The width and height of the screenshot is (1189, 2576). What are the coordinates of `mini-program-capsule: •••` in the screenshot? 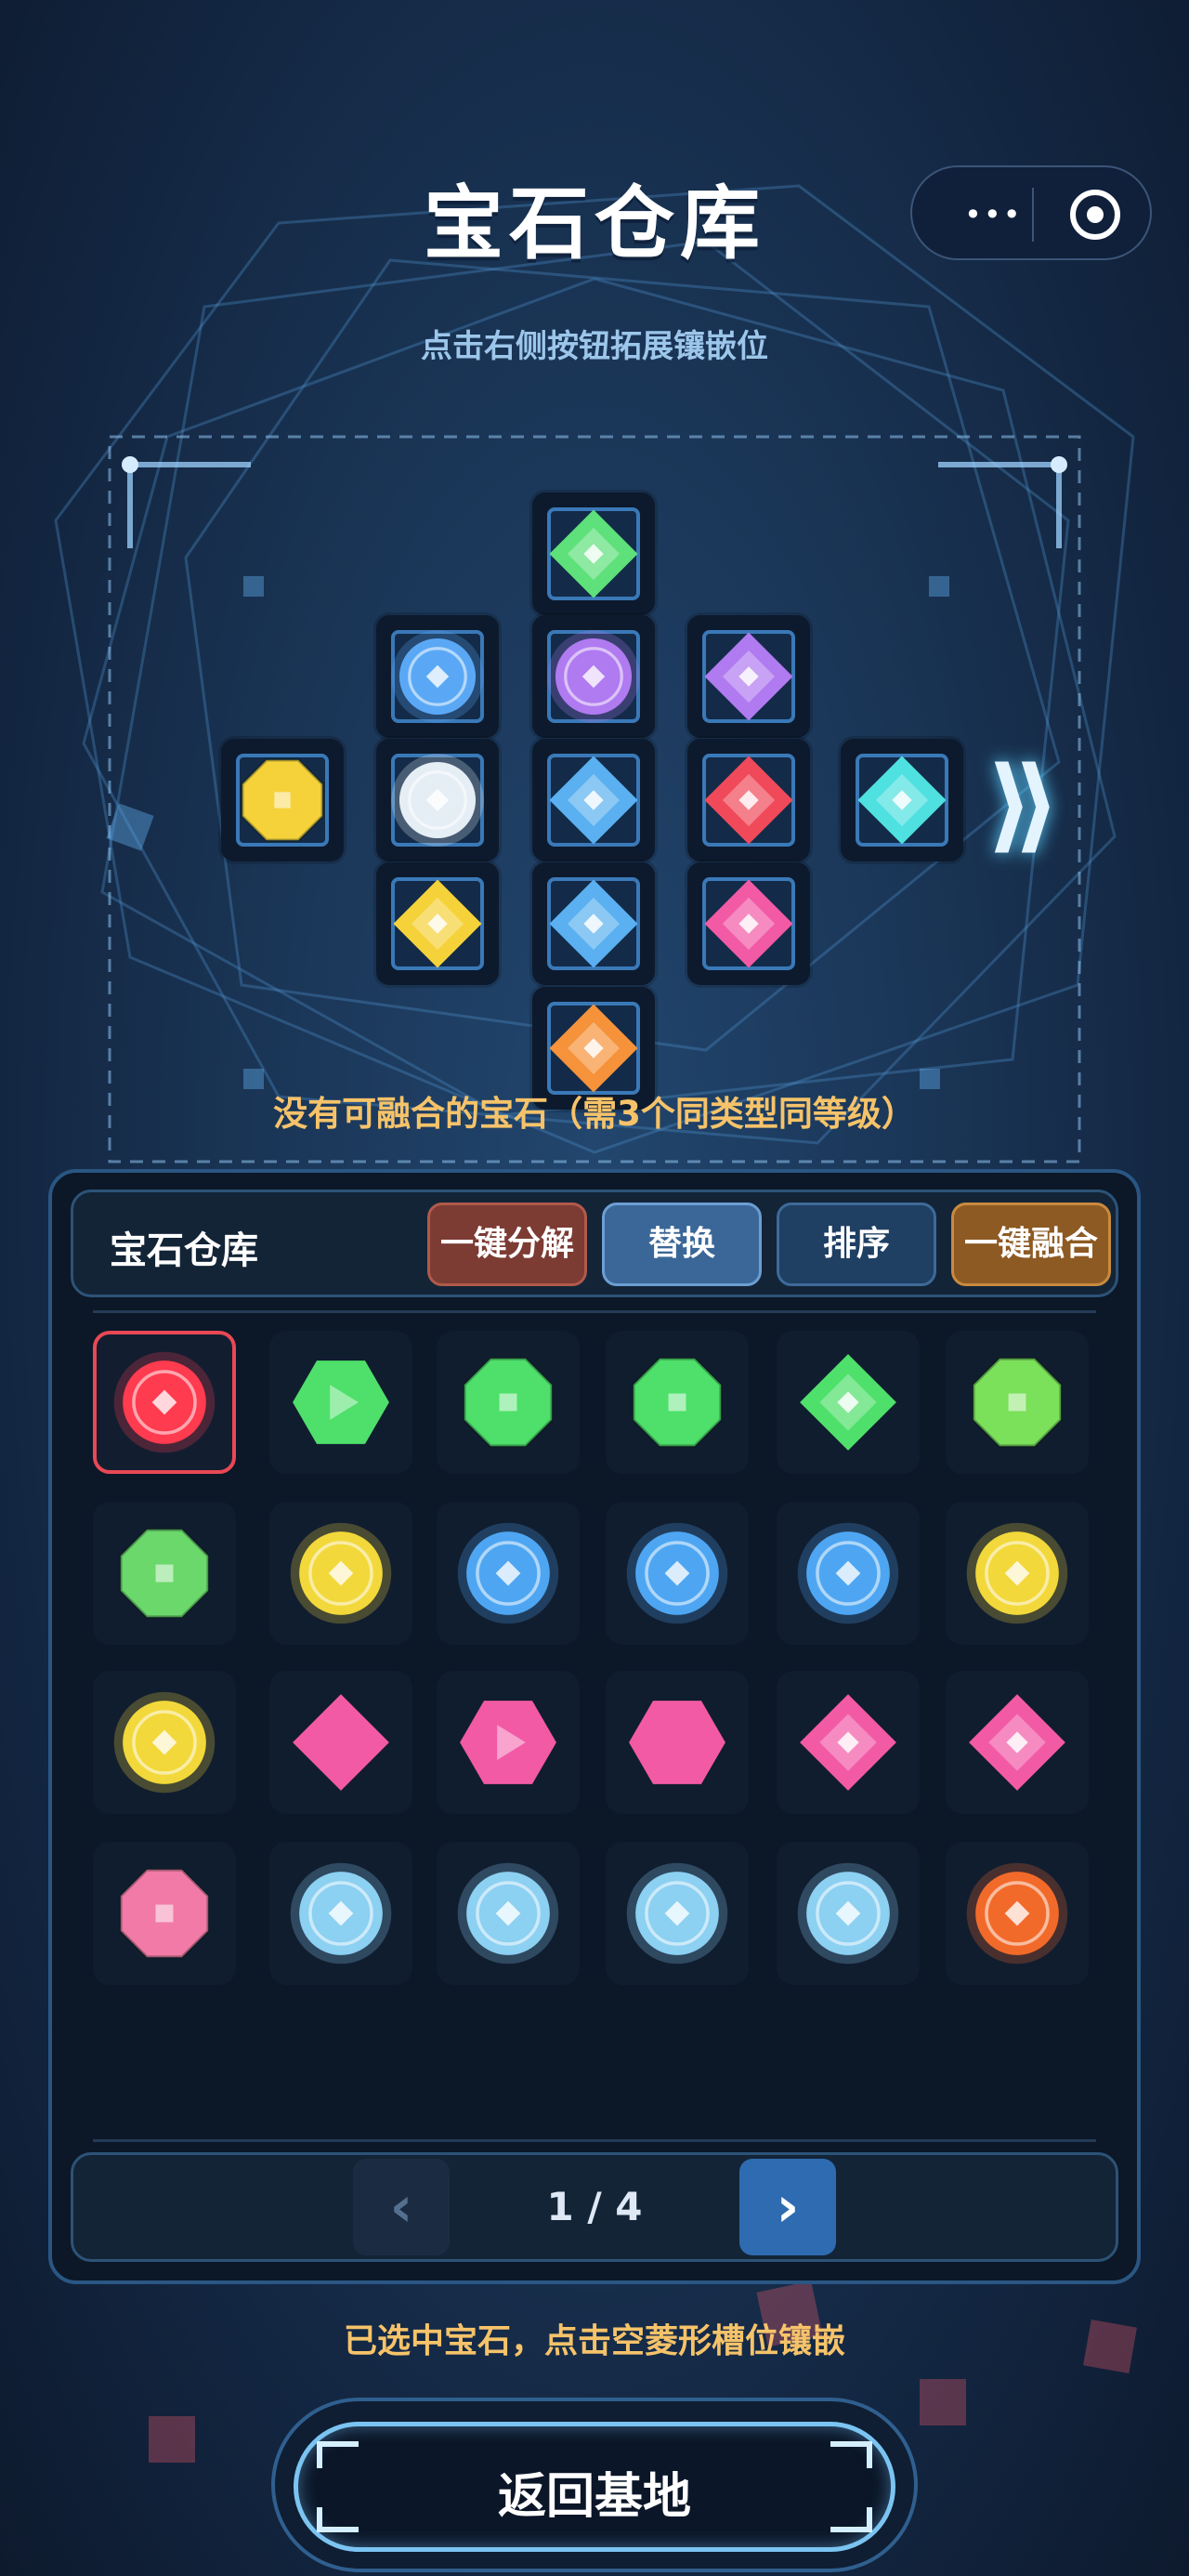 It's located at (1031, 212).